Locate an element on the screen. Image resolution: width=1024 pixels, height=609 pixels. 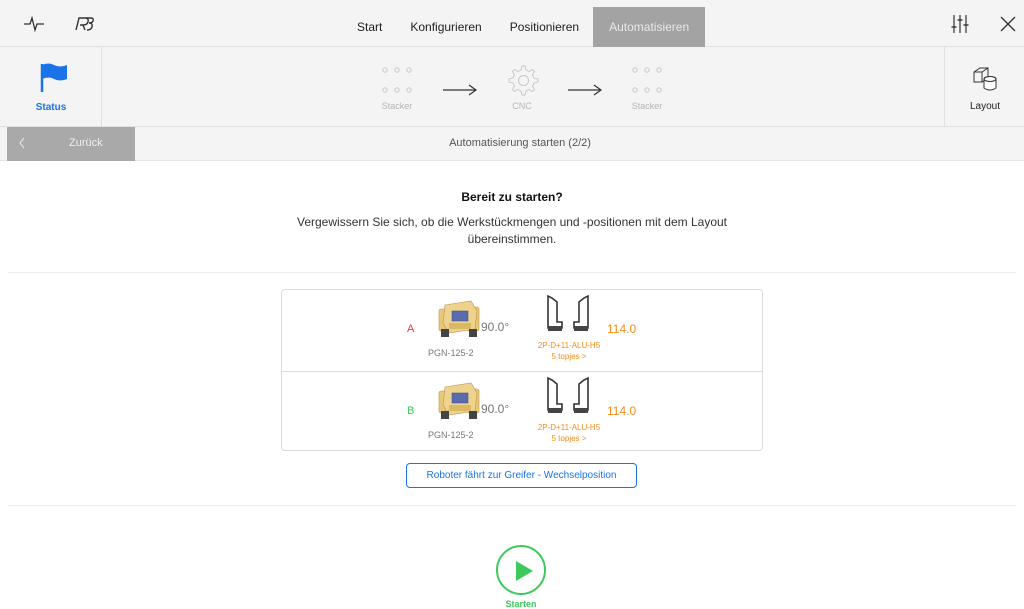
ready-heading: Bereit zu starten? is located at coordinates (512, 197).